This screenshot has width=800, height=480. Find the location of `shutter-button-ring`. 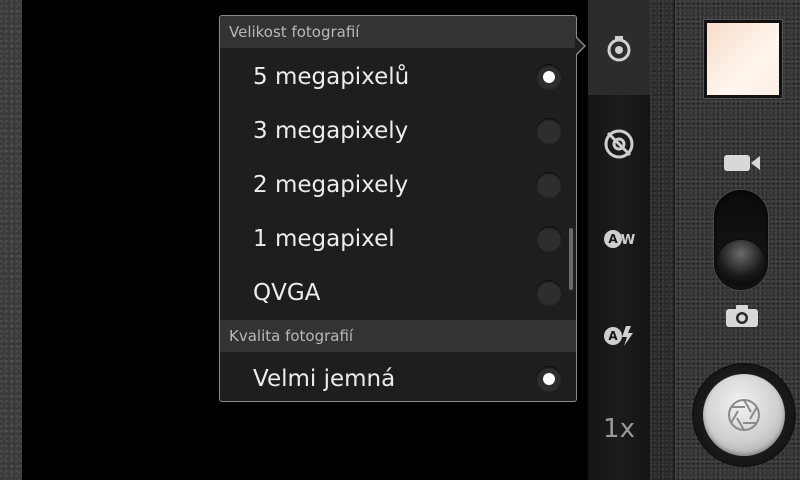

shutter-button-ring is located at coordinates (744, 415).